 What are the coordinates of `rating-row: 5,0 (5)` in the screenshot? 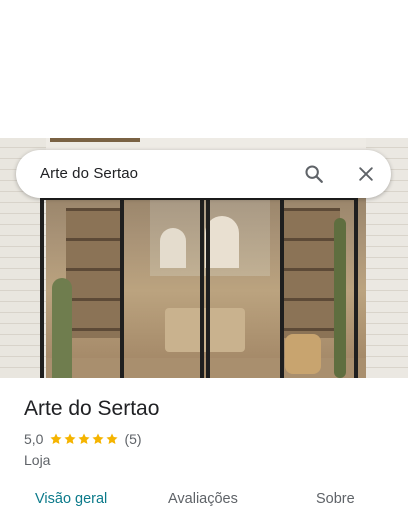 It's located at (83, 439).